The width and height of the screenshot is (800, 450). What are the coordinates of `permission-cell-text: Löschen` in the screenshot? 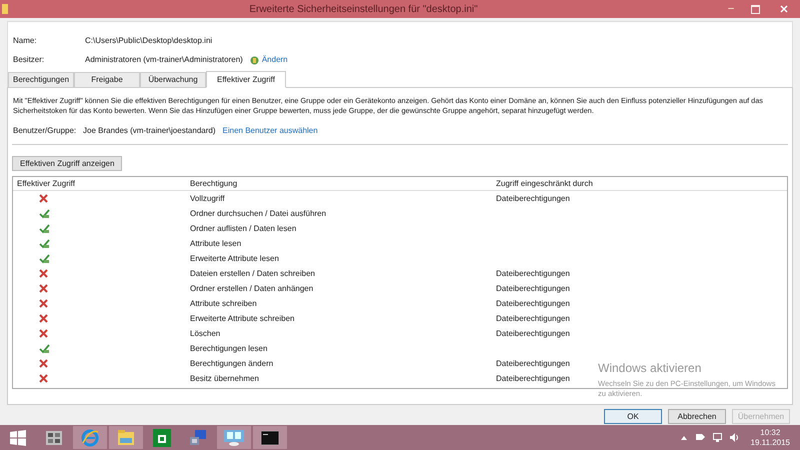 It's located at (206, 334).